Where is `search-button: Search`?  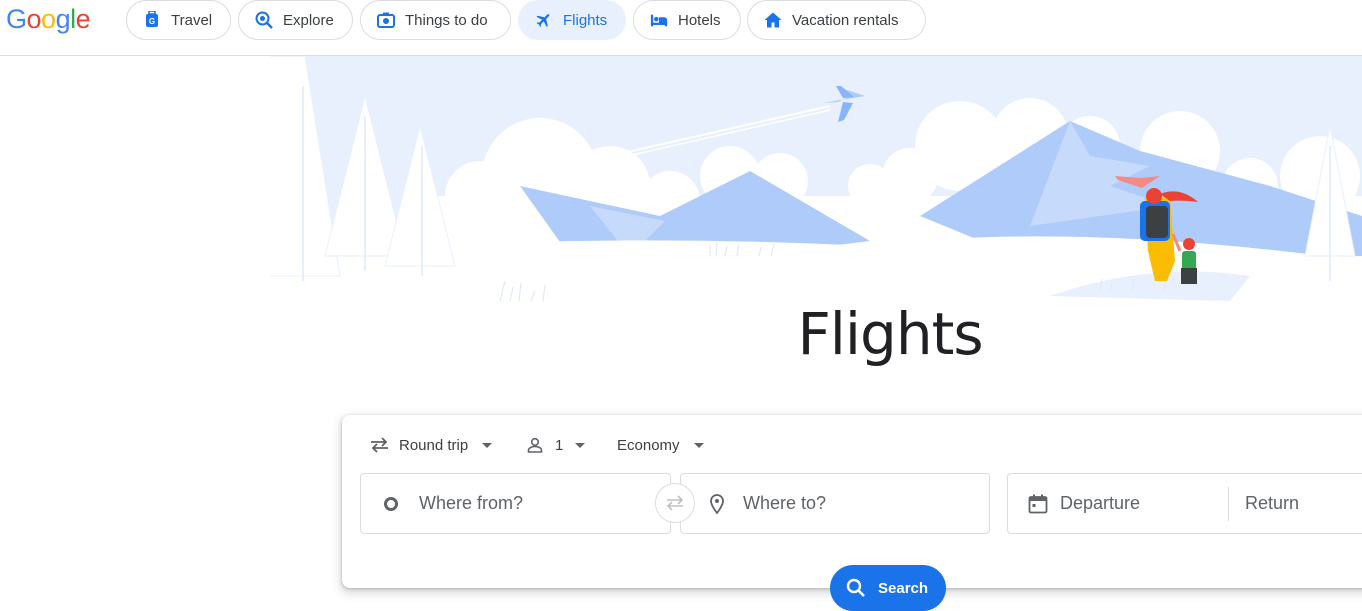 search-button: Search is located at coordinates (888, 588).